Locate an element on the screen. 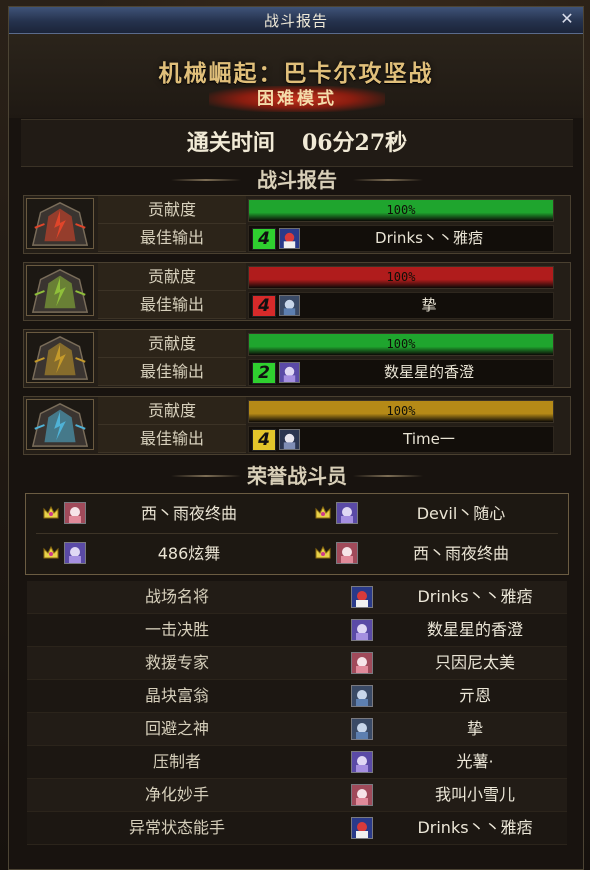 The image size is (590, 870). boss-row: 贡献度 最佳输出 100% 4 挚 is located at coordinates (297, 291).